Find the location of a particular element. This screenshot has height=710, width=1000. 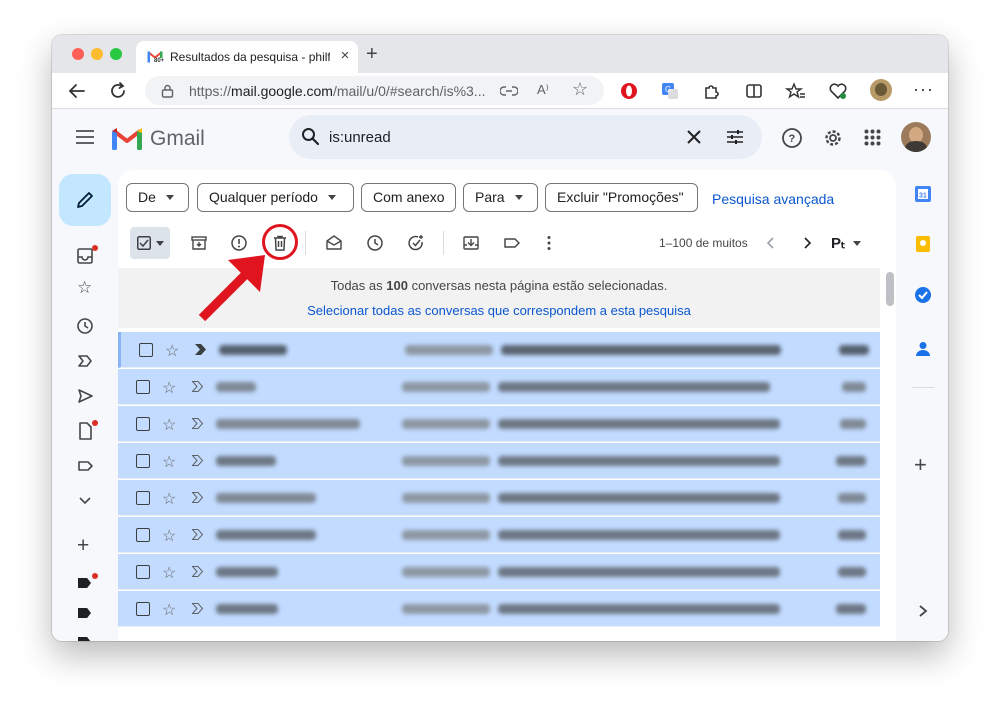

compose-button is located at coordinates (85, 200).